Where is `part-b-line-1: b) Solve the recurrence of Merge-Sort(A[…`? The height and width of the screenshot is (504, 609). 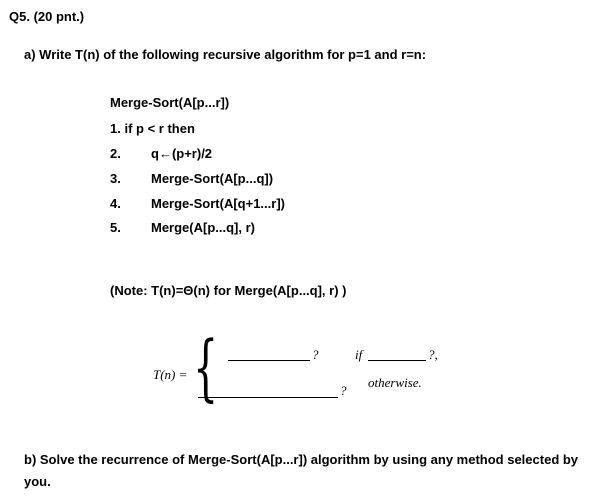 part-b-line-1: b) Solve the recurrence of Merge-Sort(A[… is located at coordinates (301, 459).